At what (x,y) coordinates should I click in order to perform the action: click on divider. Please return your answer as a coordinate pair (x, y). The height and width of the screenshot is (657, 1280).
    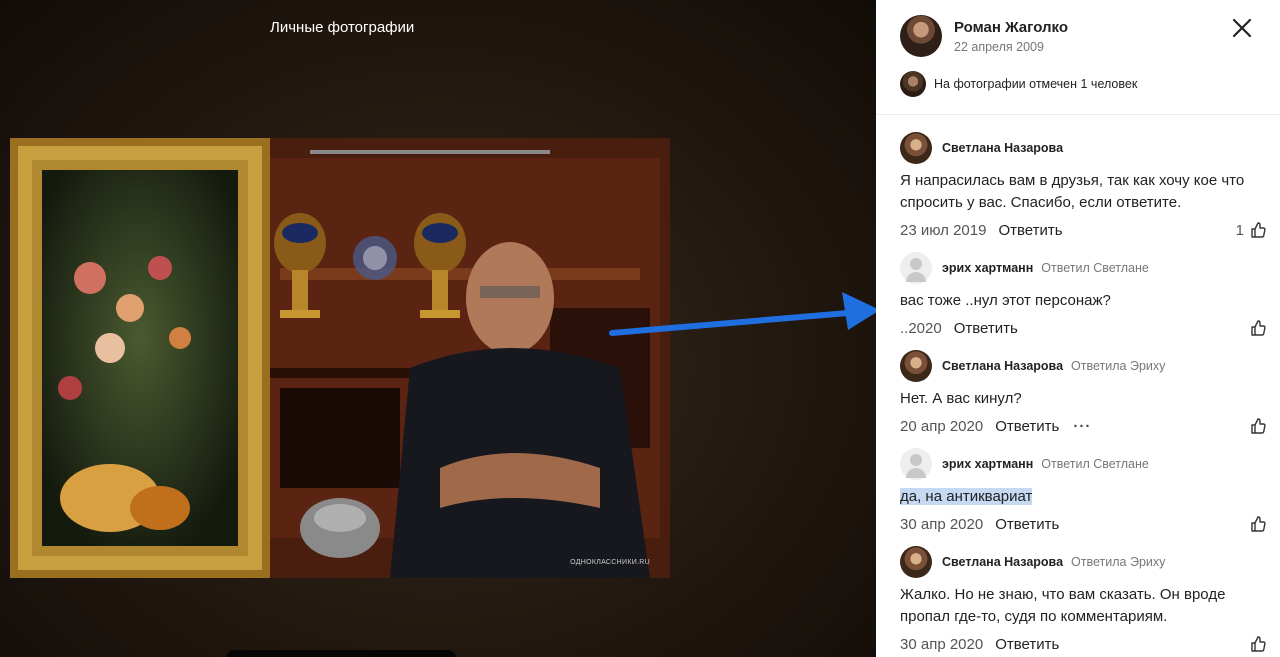
    Looking at the image, I should click on (1078, 114).